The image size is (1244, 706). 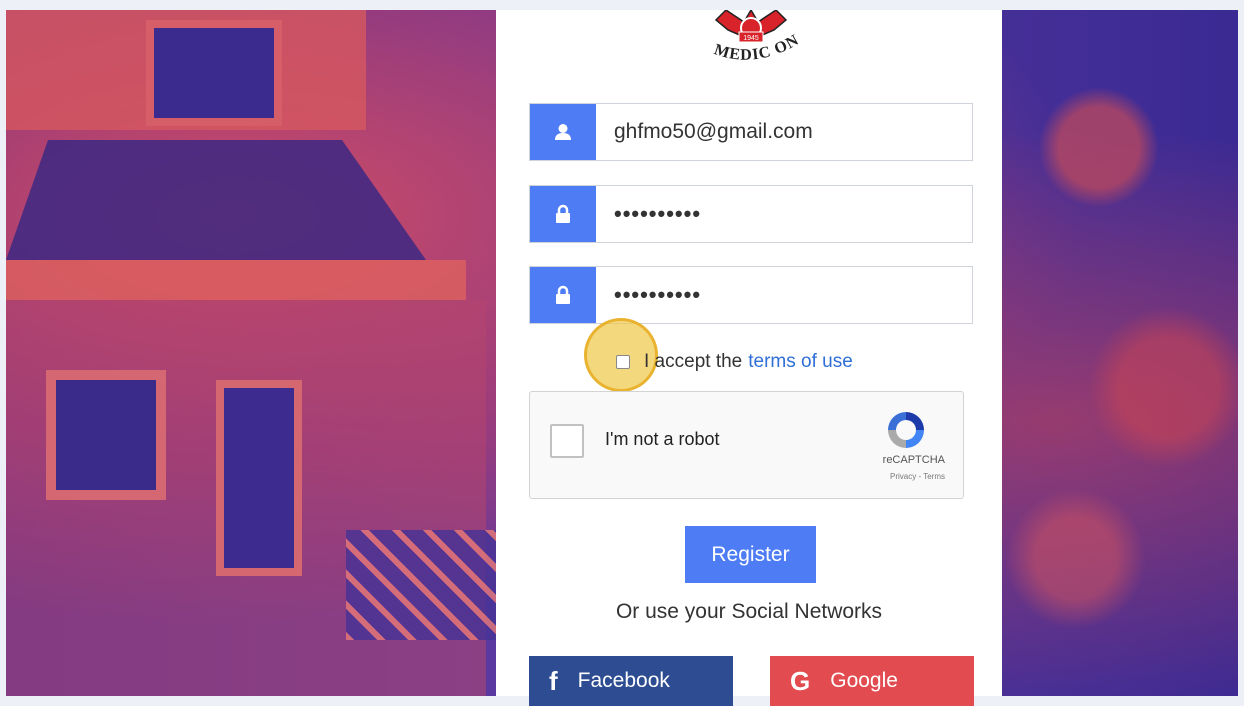 What do you see at coordinates (426, 585) in the screenshot?
I see `house-porch-railing` at bounding box center [426, 585].